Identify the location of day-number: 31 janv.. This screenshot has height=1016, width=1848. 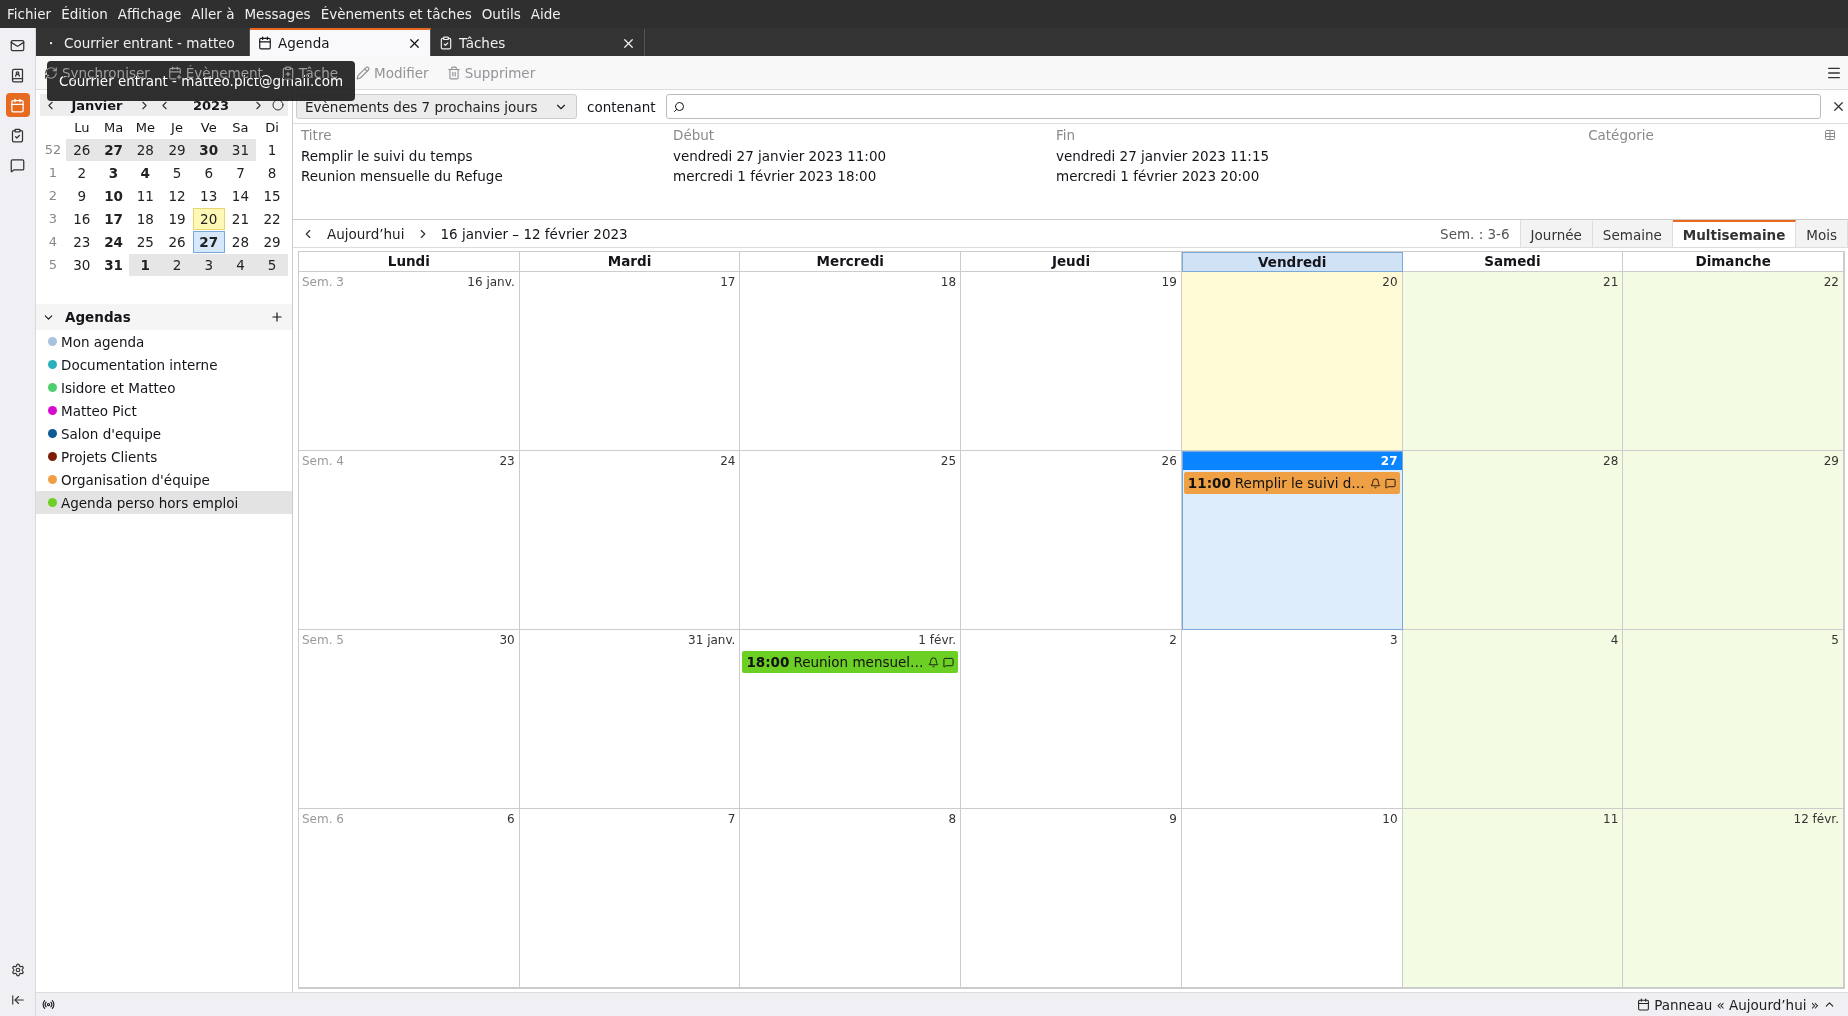
(712, 639).